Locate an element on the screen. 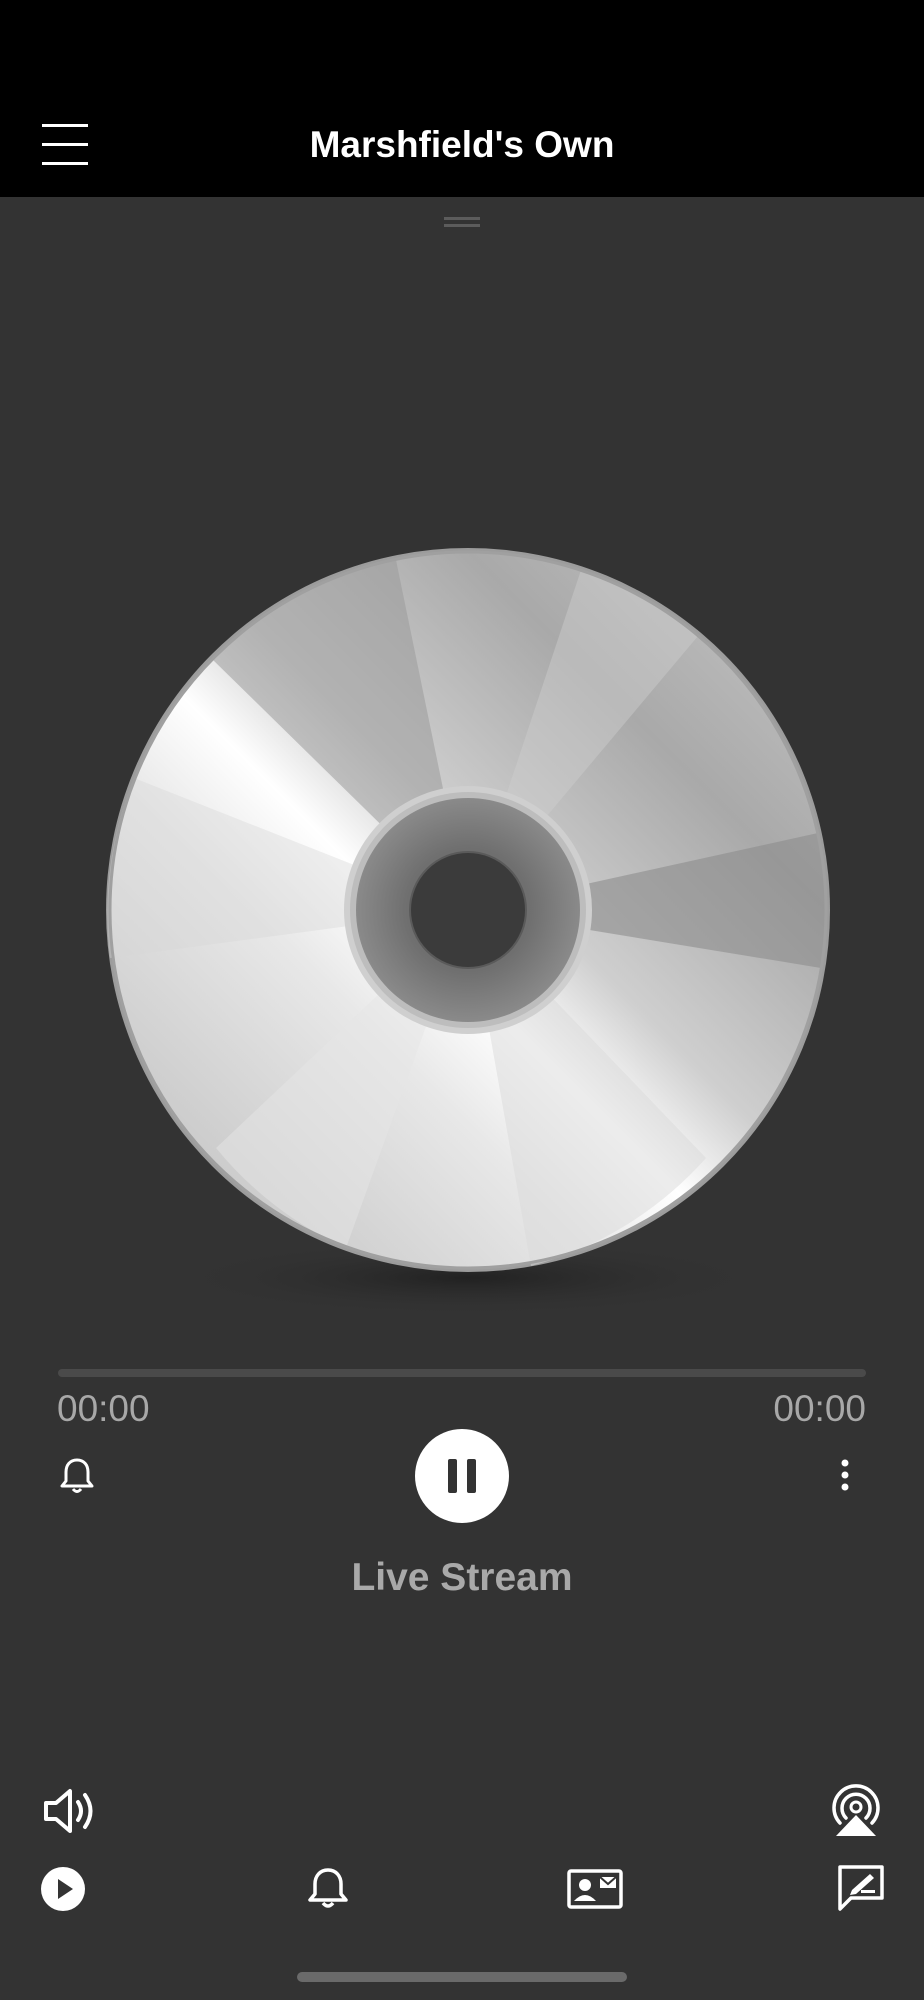 The image size is (924, 2000). more-vertical-icon is located at coordinates (845, 1476).